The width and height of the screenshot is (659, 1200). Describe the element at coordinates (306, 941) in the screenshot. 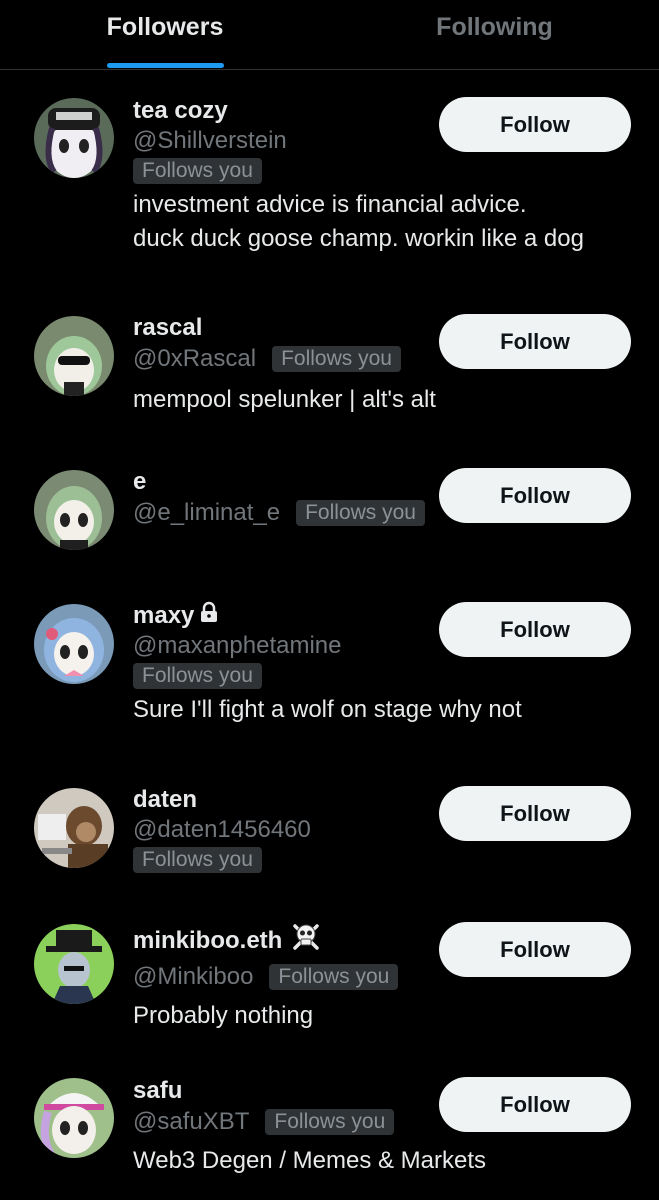

I see `skull-crossbones-icon` at that location.